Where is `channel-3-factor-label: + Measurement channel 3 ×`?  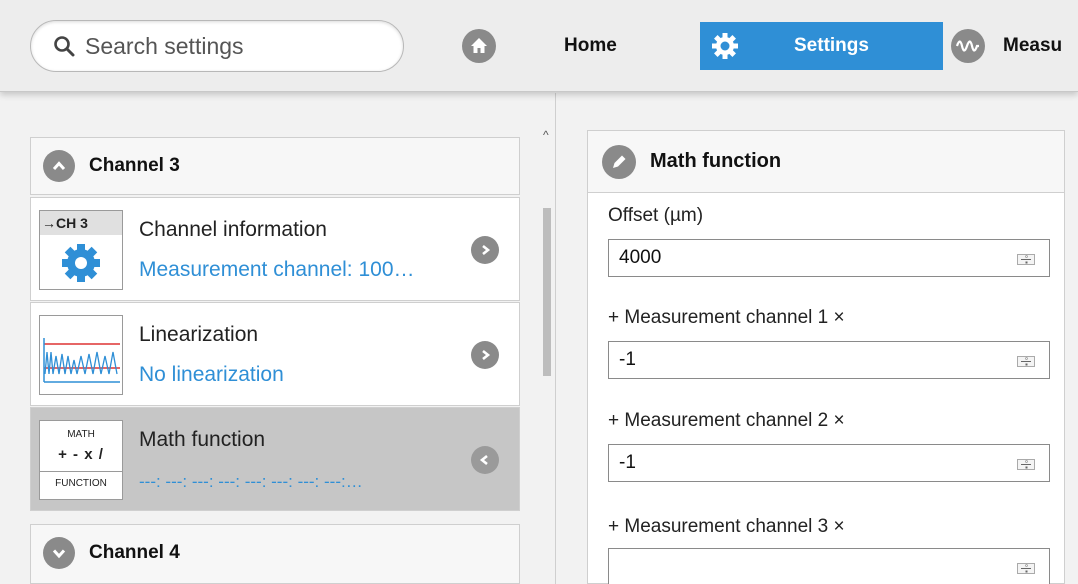
channel-3-factor-label: + Measurement channel 3 × is located at coordinates (726, 526).